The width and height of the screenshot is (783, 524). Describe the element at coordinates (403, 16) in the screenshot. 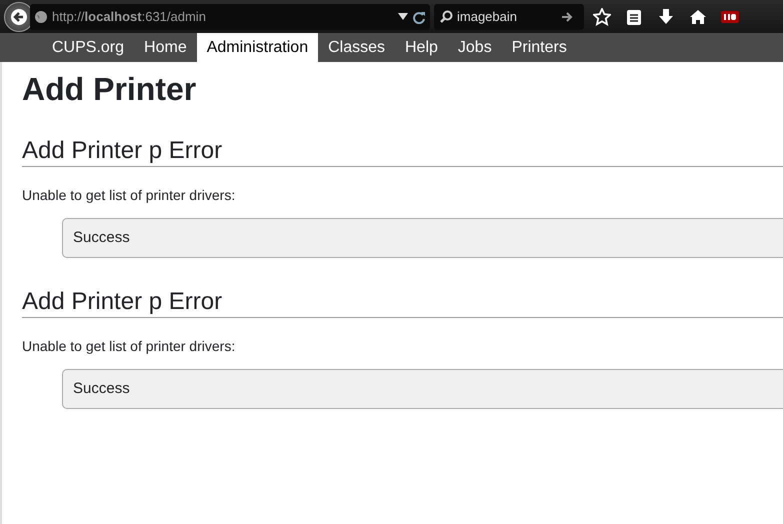

I see `dropdown-icon` at that location.